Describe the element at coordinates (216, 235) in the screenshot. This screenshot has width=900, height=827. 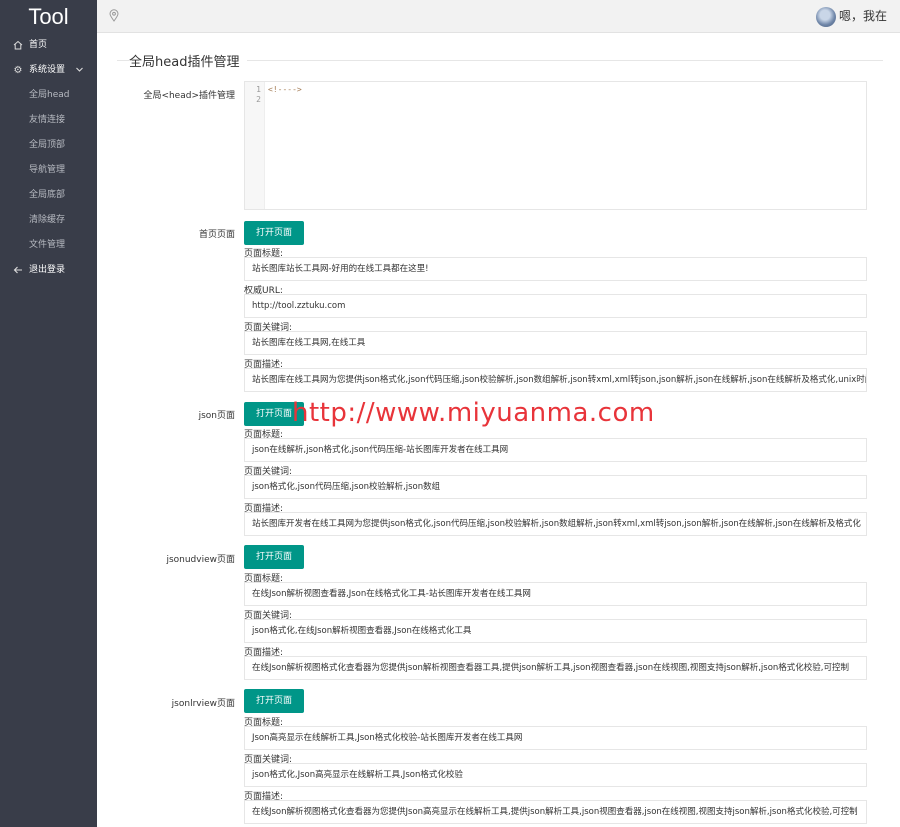
I see `page-name-label: 首页页面` at that location.